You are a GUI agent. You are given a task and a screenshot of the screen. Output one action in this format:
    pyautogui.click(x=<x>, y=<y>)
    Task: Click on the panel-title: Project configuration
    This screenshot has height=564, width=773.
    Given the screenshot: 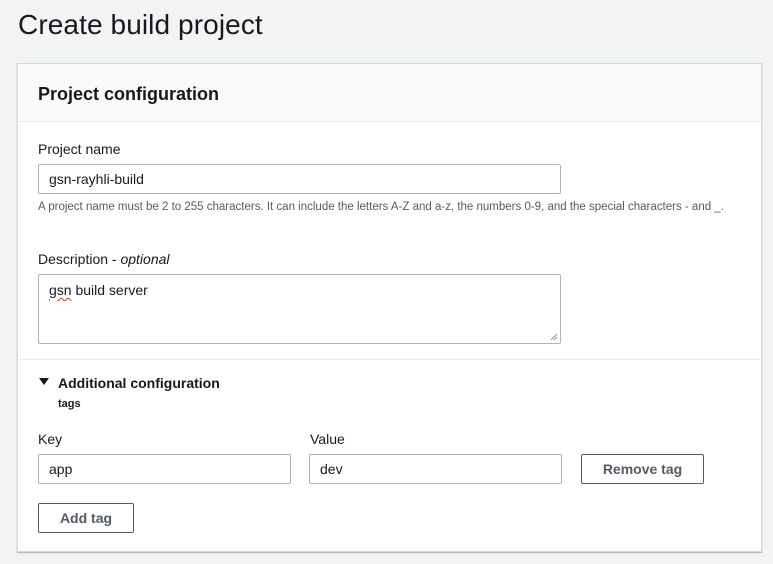 What is the action you would take?
    pyautogui.click(x=129, y=94)
    